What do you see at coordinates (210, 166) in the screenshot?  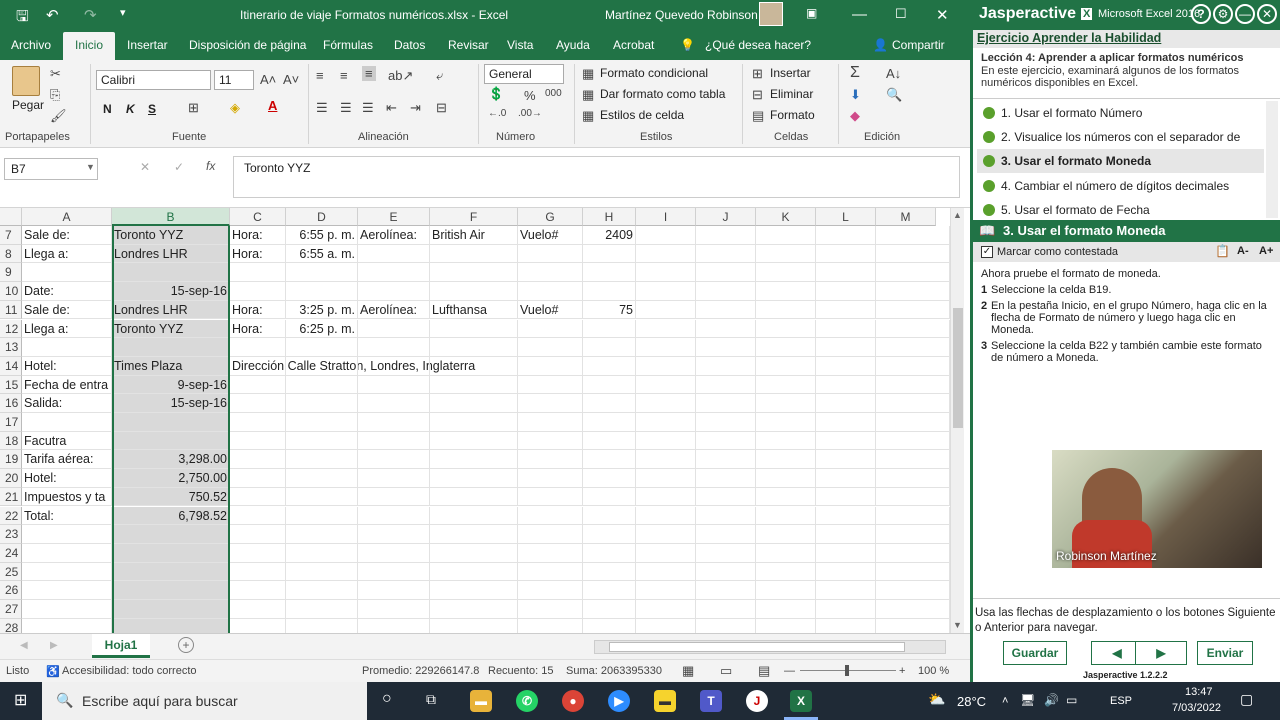 I see `insert-function-icon: fx` at bounding box center [210, 166].